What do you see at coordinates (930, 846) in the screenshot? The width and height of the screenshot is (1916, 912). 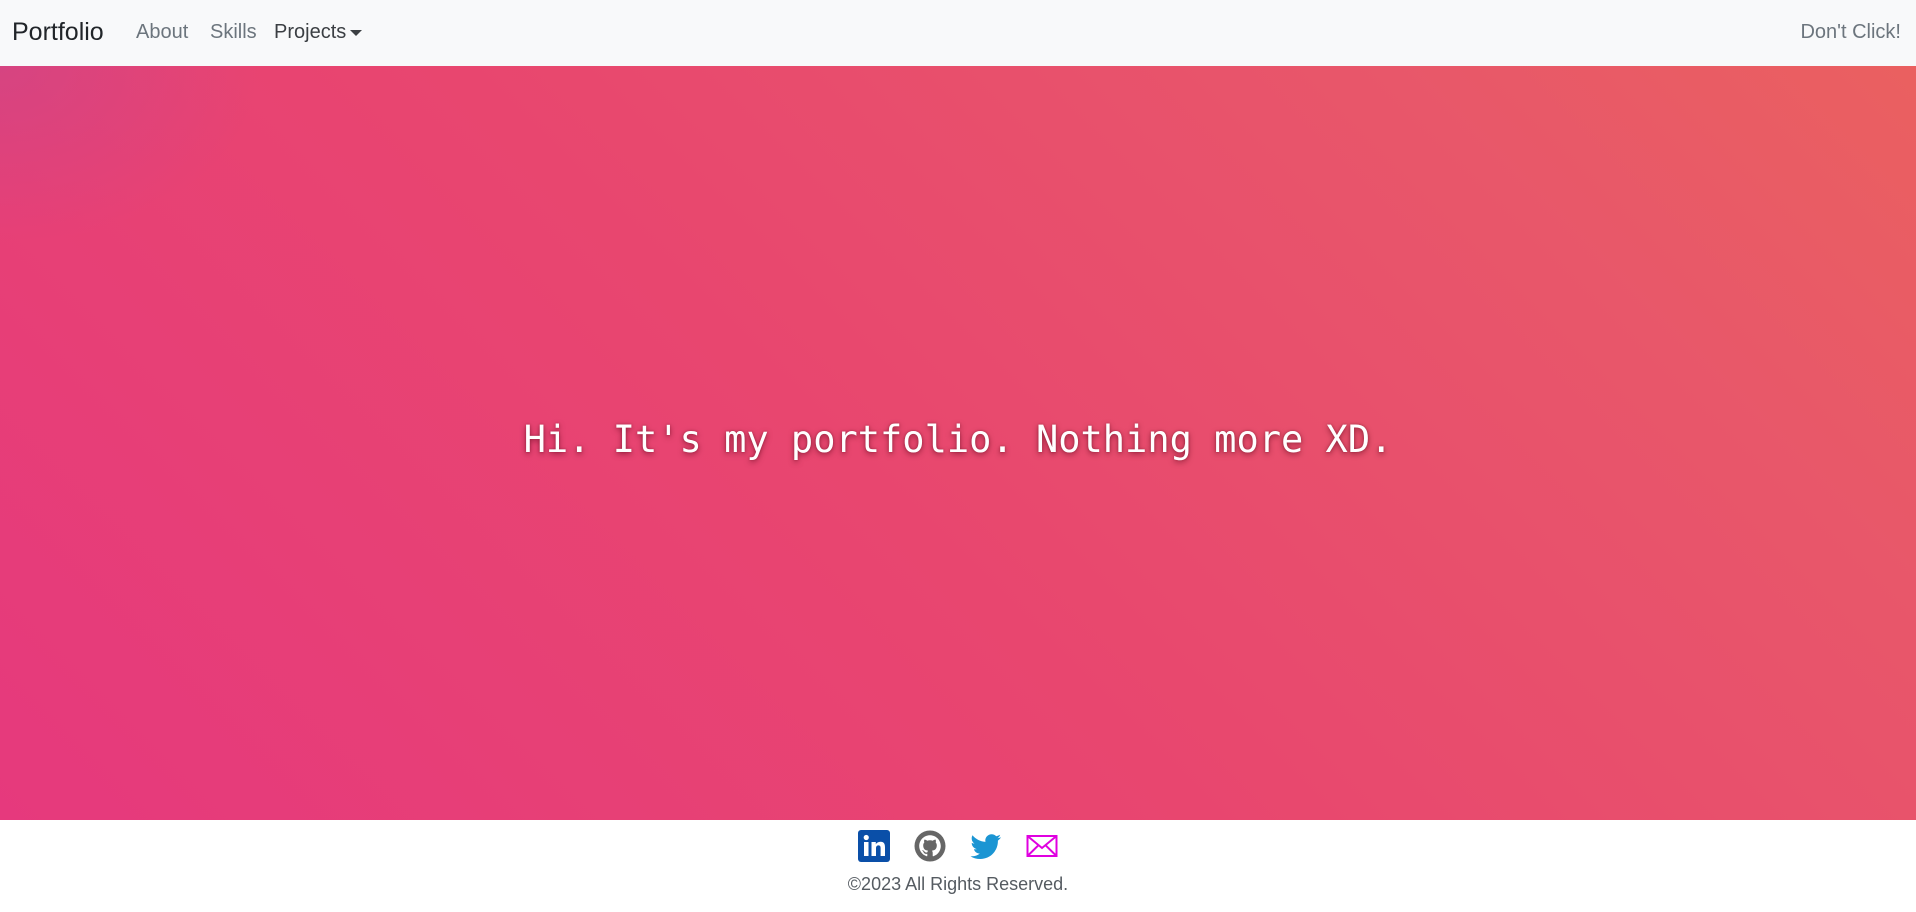 I see `github-icon` at bounding box center [930, 846].